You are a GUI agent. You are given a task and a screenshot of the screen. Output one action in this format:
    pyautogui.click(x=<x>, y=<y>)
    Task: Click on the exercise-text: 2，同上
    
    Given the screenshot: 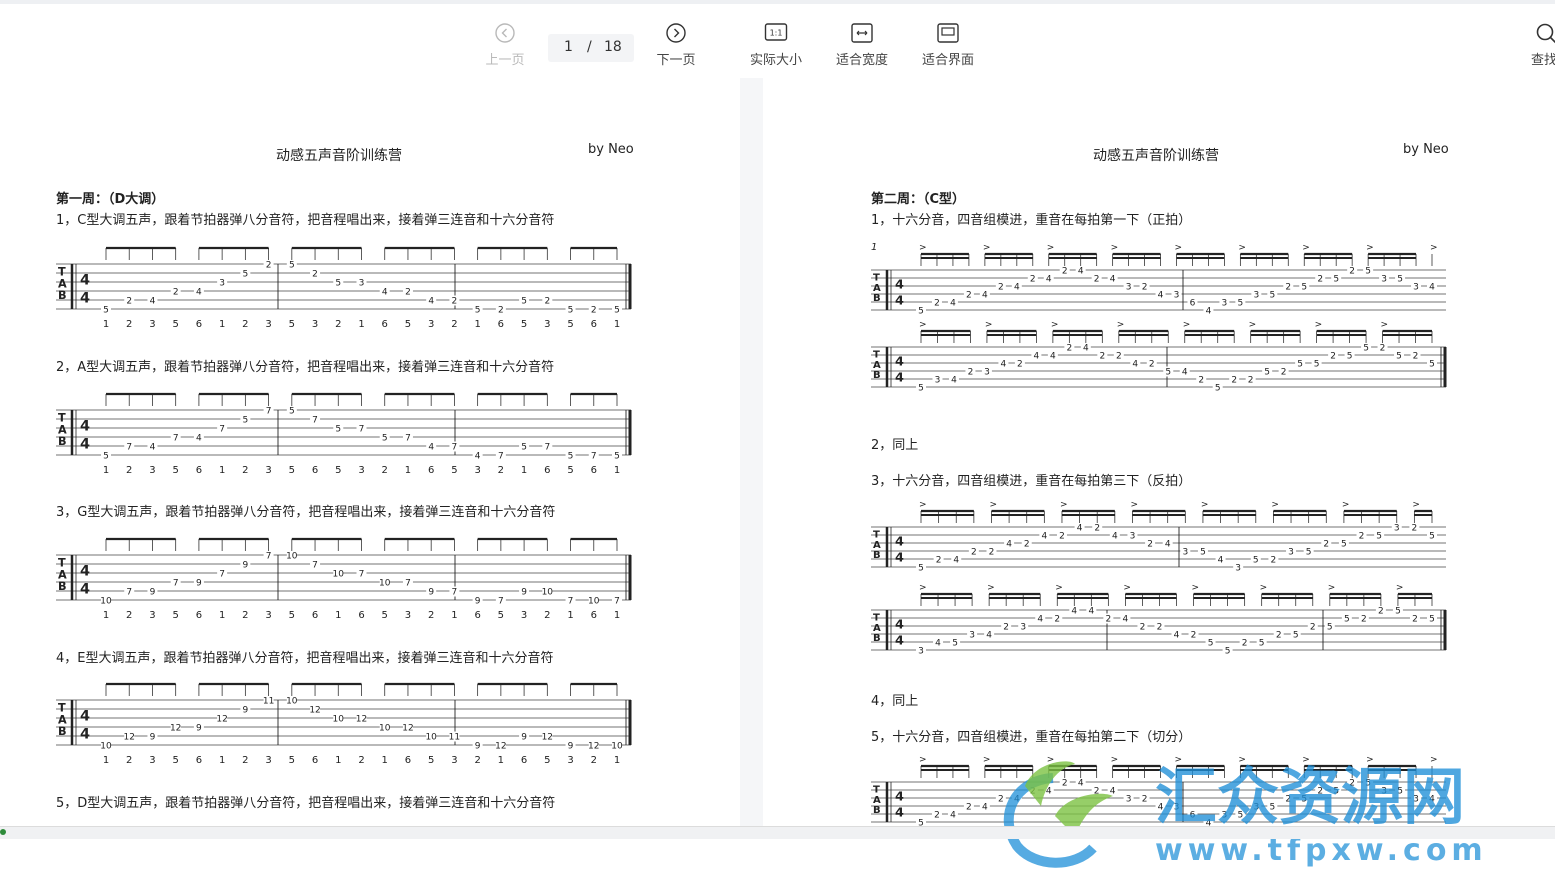 What is the action you would take?
    pyautogui.click(x=895, y=445)
    